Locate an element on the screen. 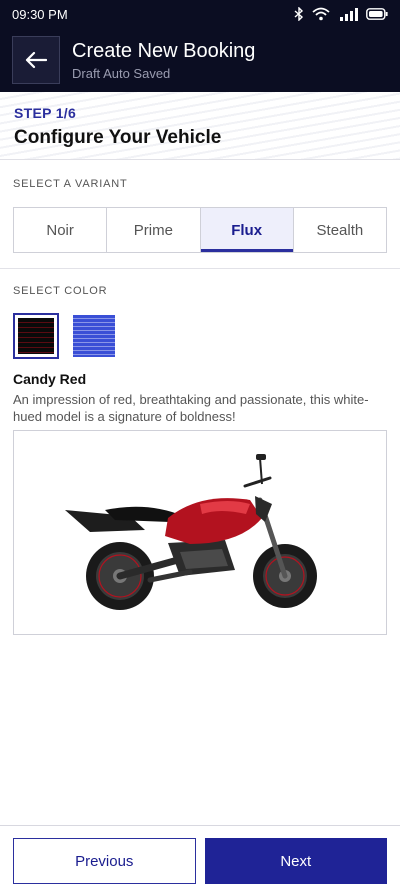  page-title: Create New Booking is located at coordinates (164, 50).